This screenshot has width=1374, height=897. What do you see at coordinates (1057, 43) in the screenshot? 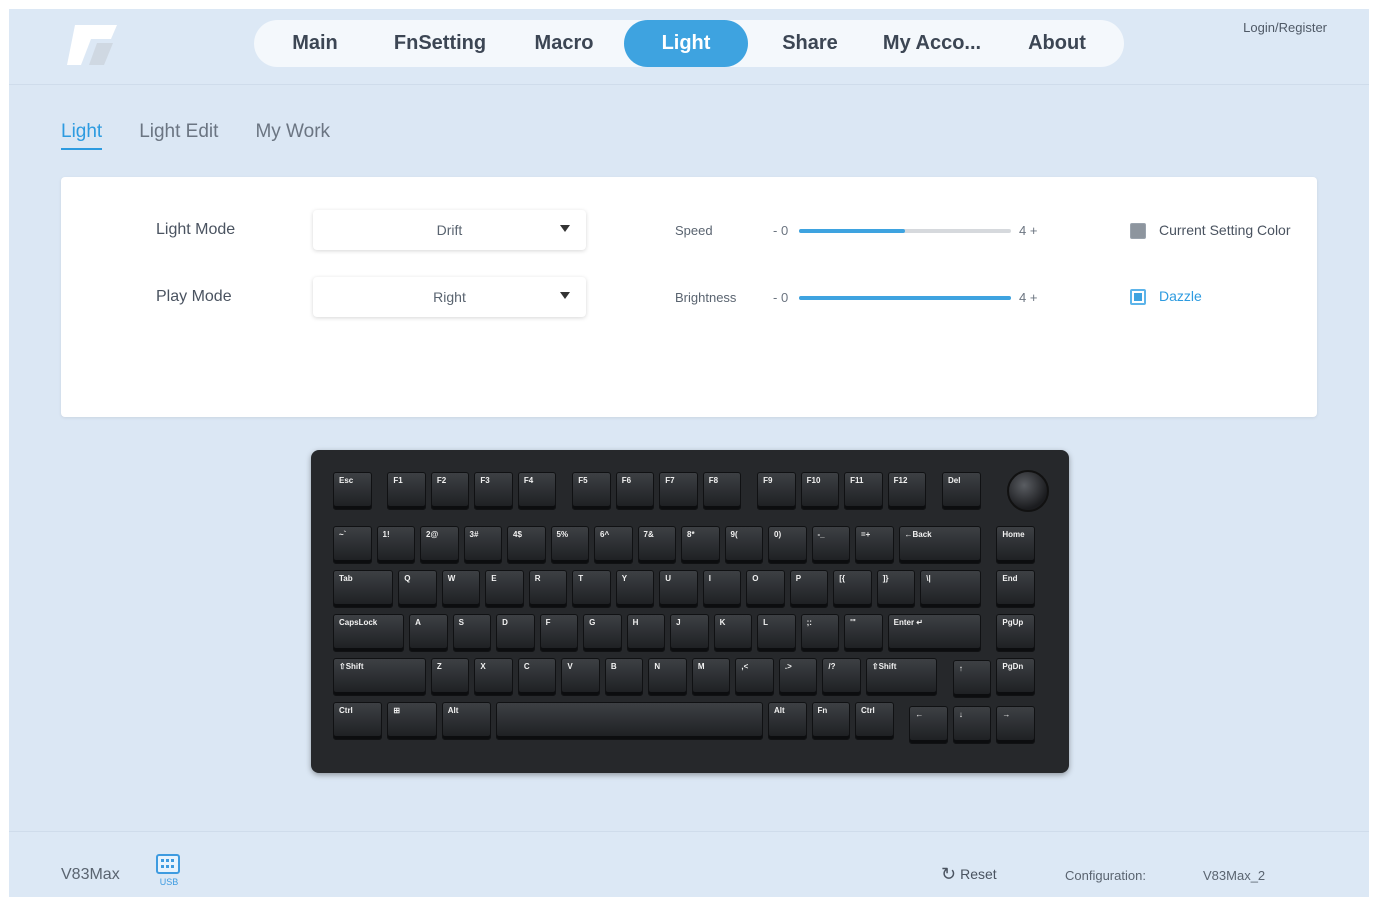
I see `nav-about: About` at bounding box center [1057, 43].